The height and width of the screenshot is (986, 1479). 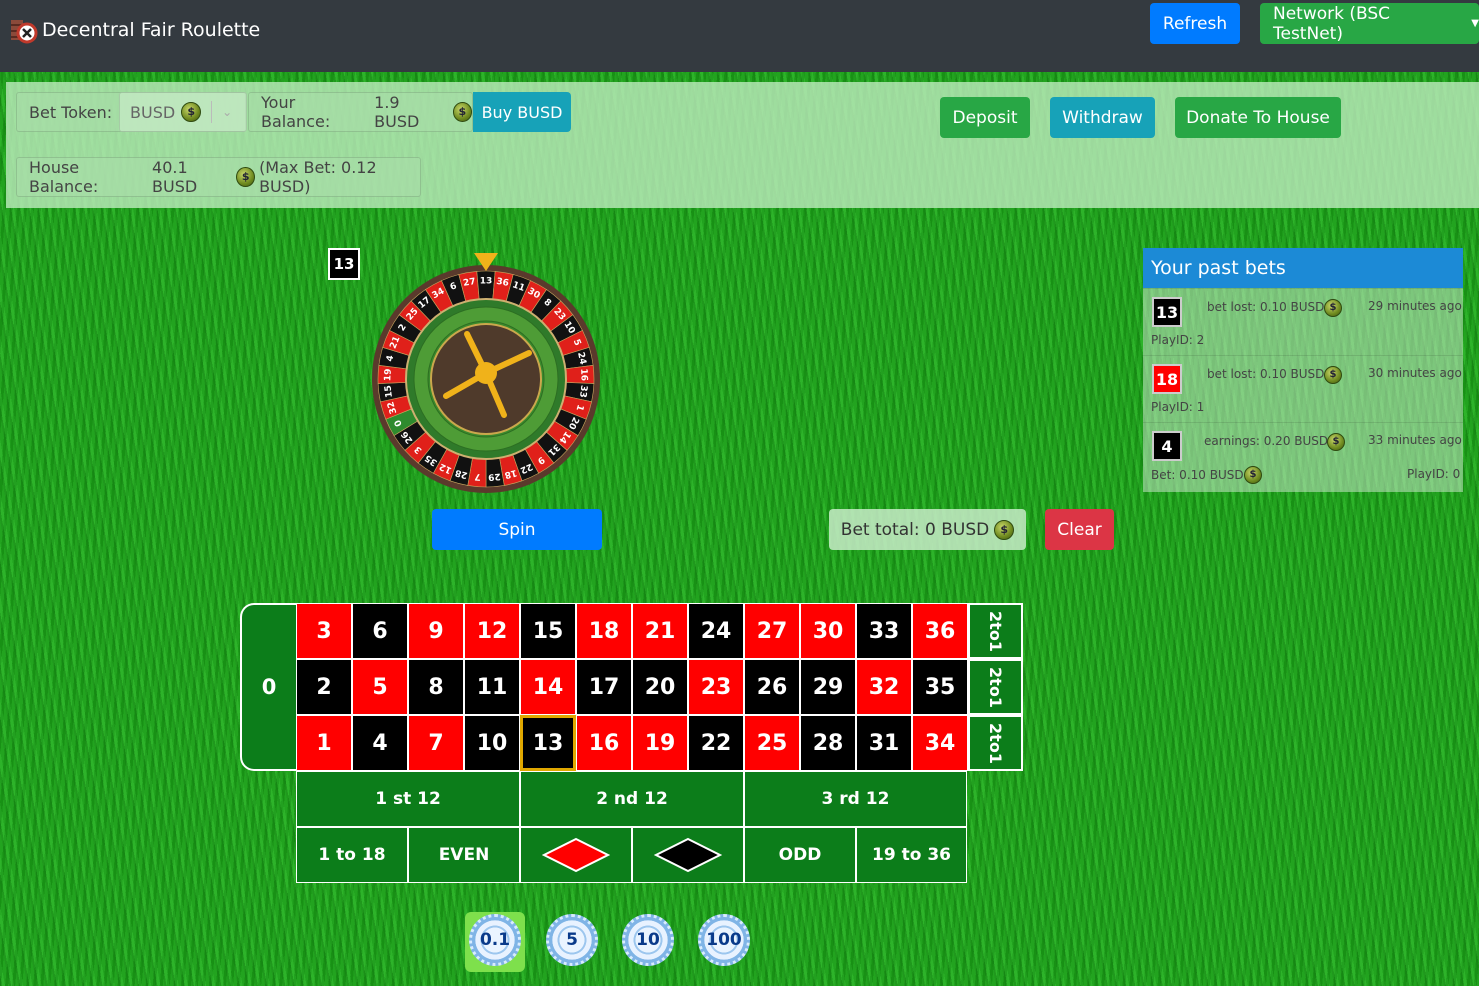 I want to click on max-bet: (Max Bet: 0.12 BUSD), so click(x=318, y=177).